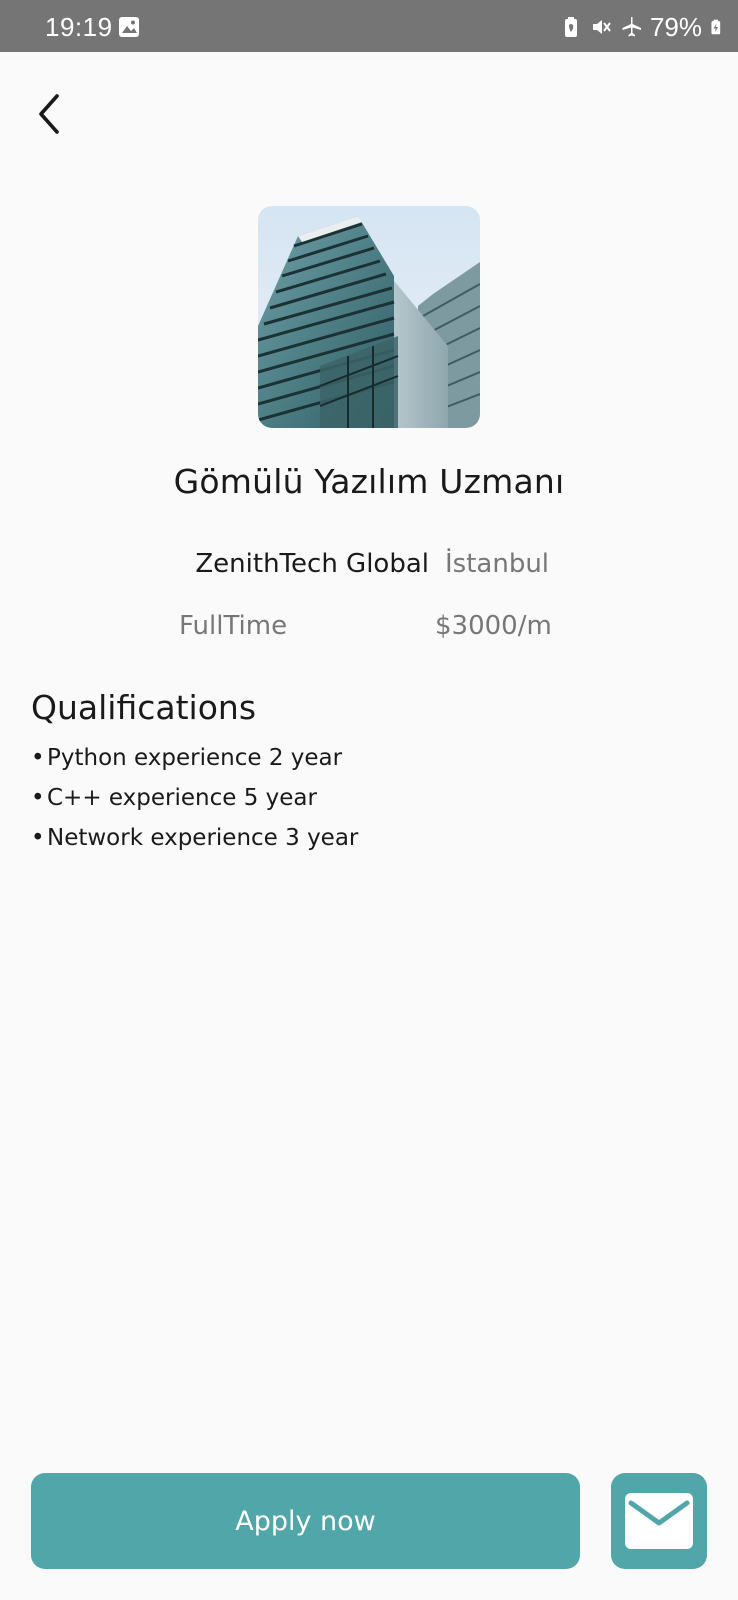 The height and width of the screenshot is (1600, 738). What do you see at coordinates (497, 564) in the screenshot?
I see `job-location: İstanbul` at bounding box center [497, 564].